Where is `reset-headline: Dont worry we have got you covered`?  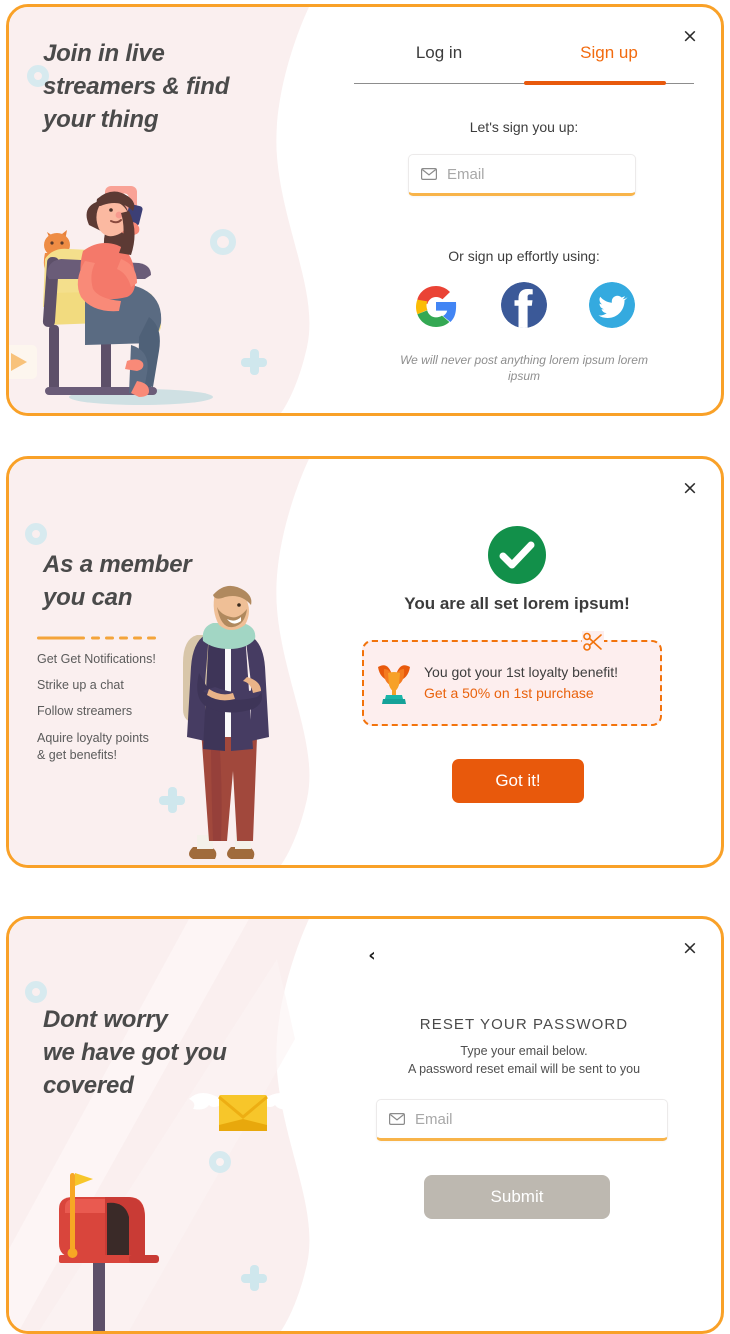
reset-headline: Dont worry we have got you covered is located at coordinates (135, 1053).